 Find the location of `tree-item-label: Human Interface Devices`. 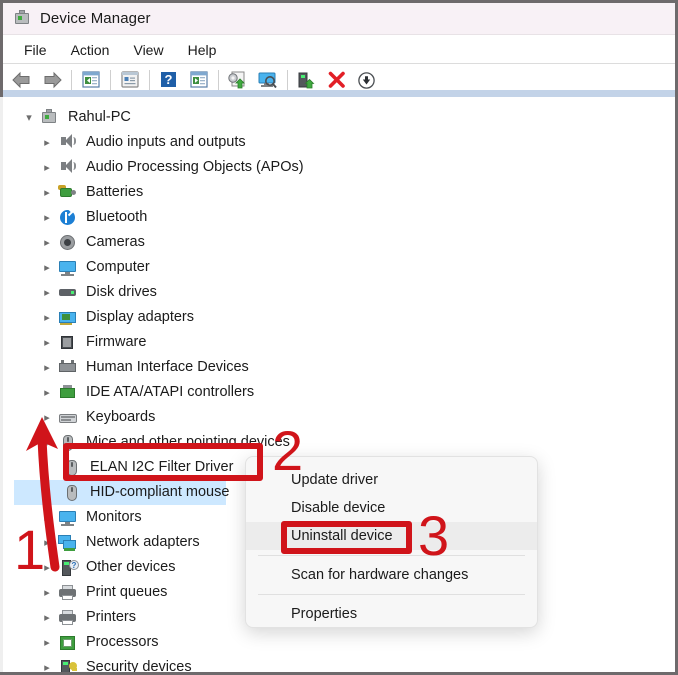

tree-item-label: Human Interface Devices is located at coordinates (167, 367).